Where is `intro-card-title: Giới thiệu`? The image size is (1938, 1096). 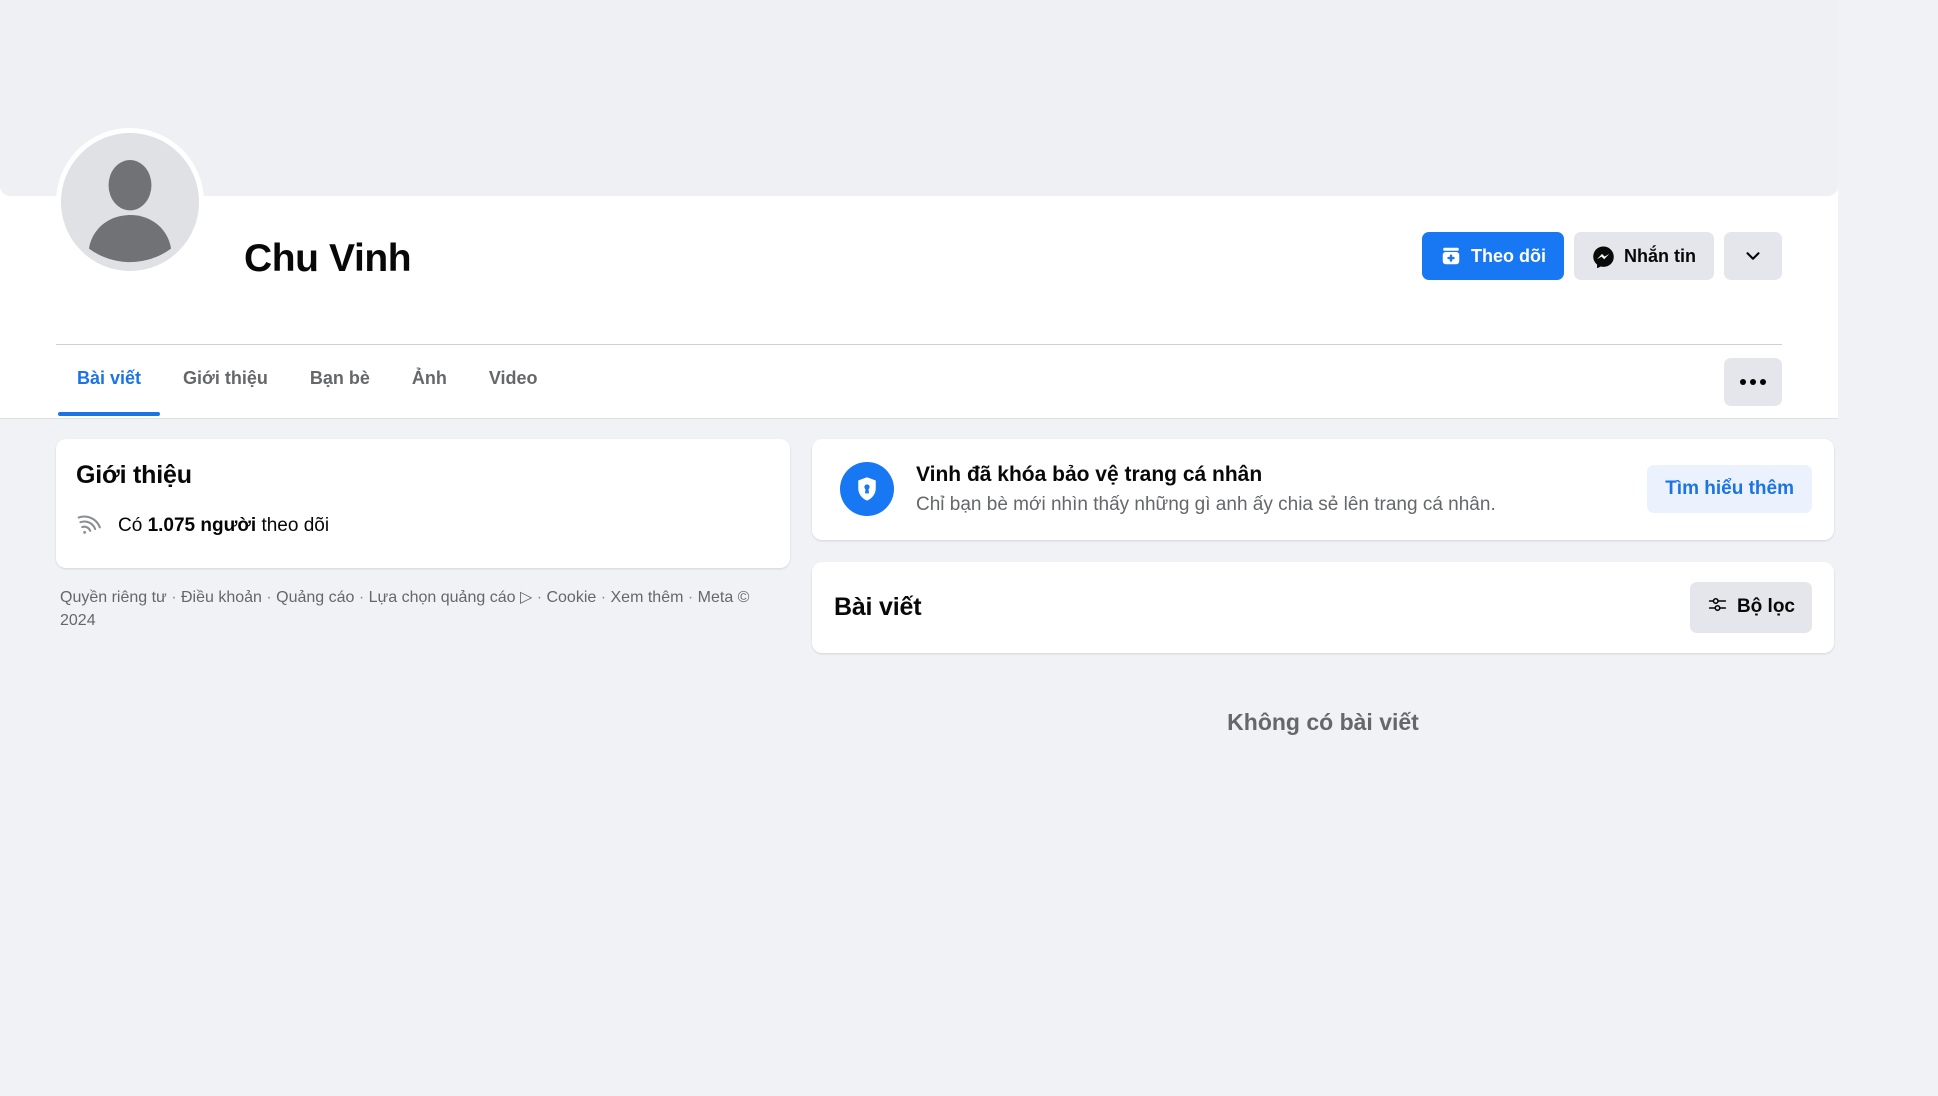 intro-card-title: Giới thiệu is located at coordinates (134, 475).